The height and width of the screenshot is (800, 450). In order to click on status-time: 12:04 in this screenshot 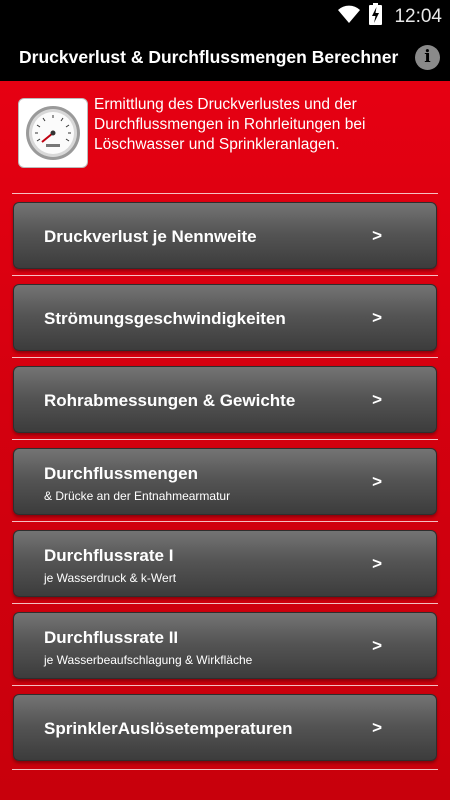, I will do `click(418, 16)`.